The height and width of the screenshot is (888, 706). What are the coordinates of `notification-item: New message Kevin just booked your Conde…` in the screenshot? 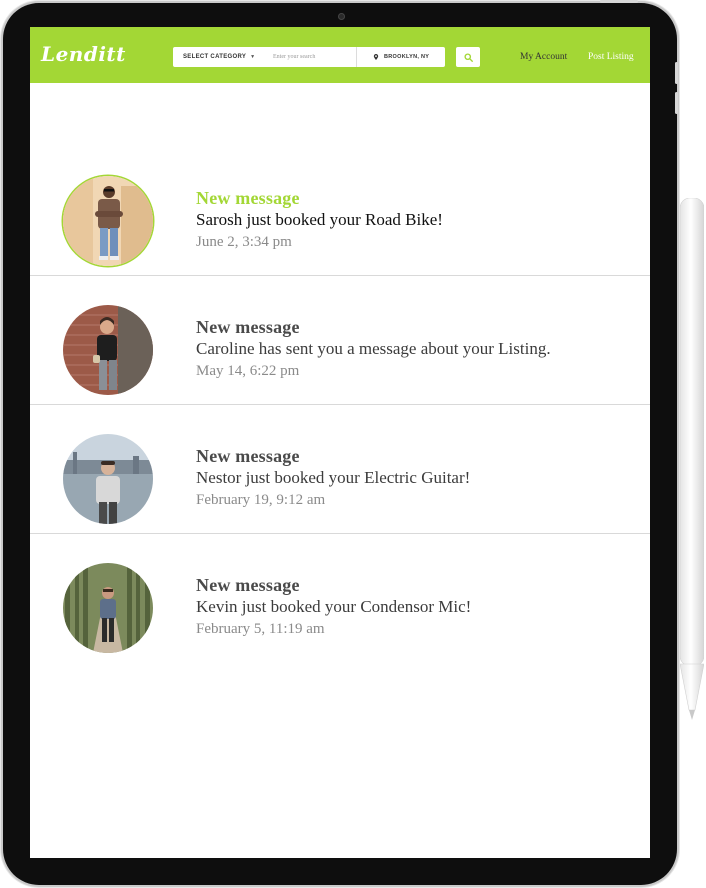 It's located at (340, 598).